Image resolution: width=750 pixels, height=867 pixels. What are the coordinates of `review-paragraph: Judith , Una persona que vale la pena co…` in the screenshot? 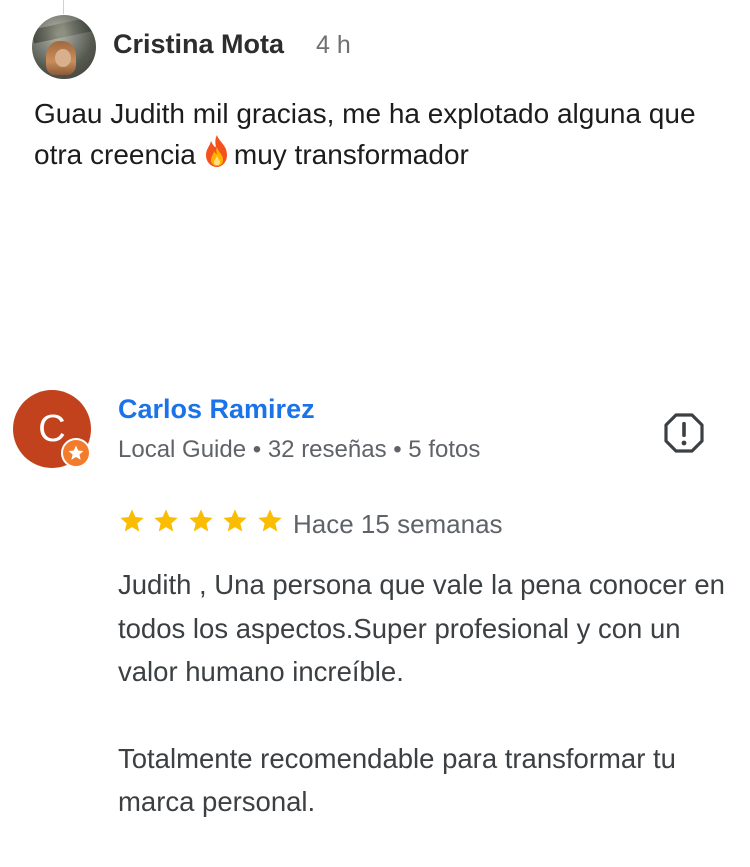 It's located at (421, 628).